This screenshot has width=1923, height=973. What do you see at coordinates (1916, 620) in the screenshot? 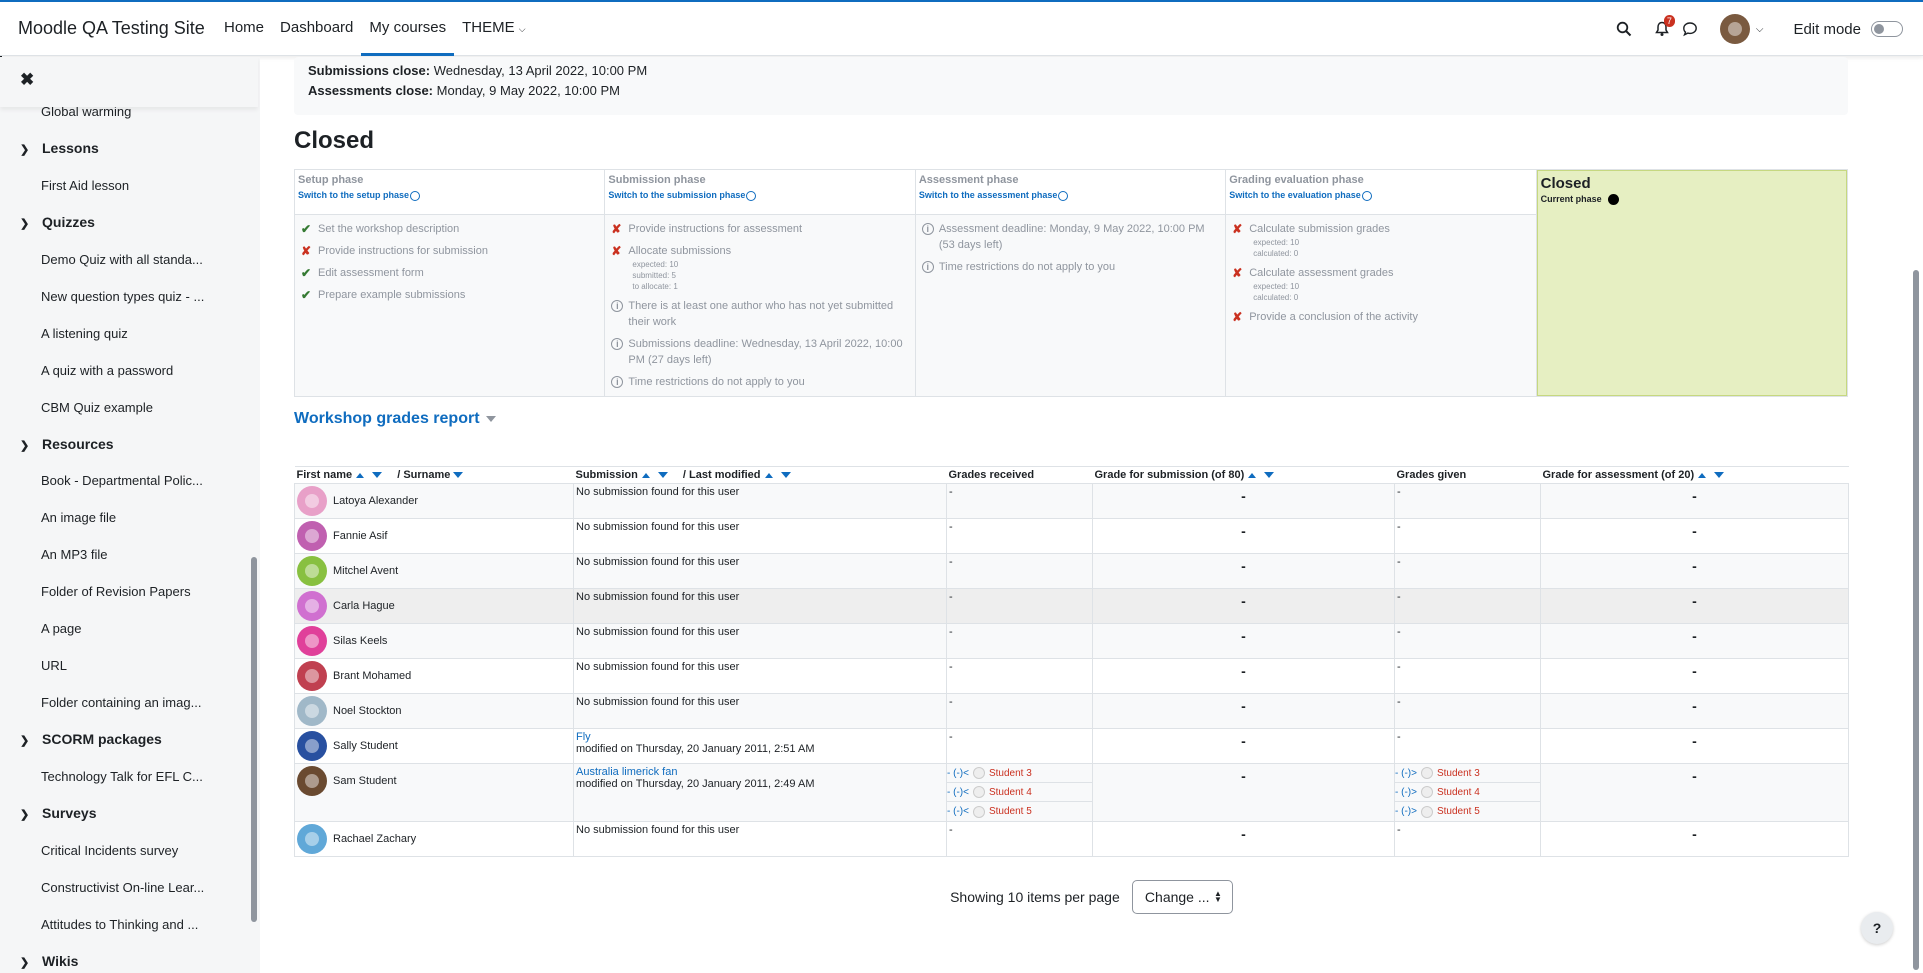
I see `page-scrollbar` at bounding box center [1916, 620].